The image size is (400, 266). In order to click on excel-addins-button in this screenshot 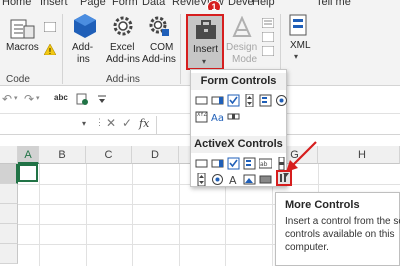, I will do `click(123, 27)`.